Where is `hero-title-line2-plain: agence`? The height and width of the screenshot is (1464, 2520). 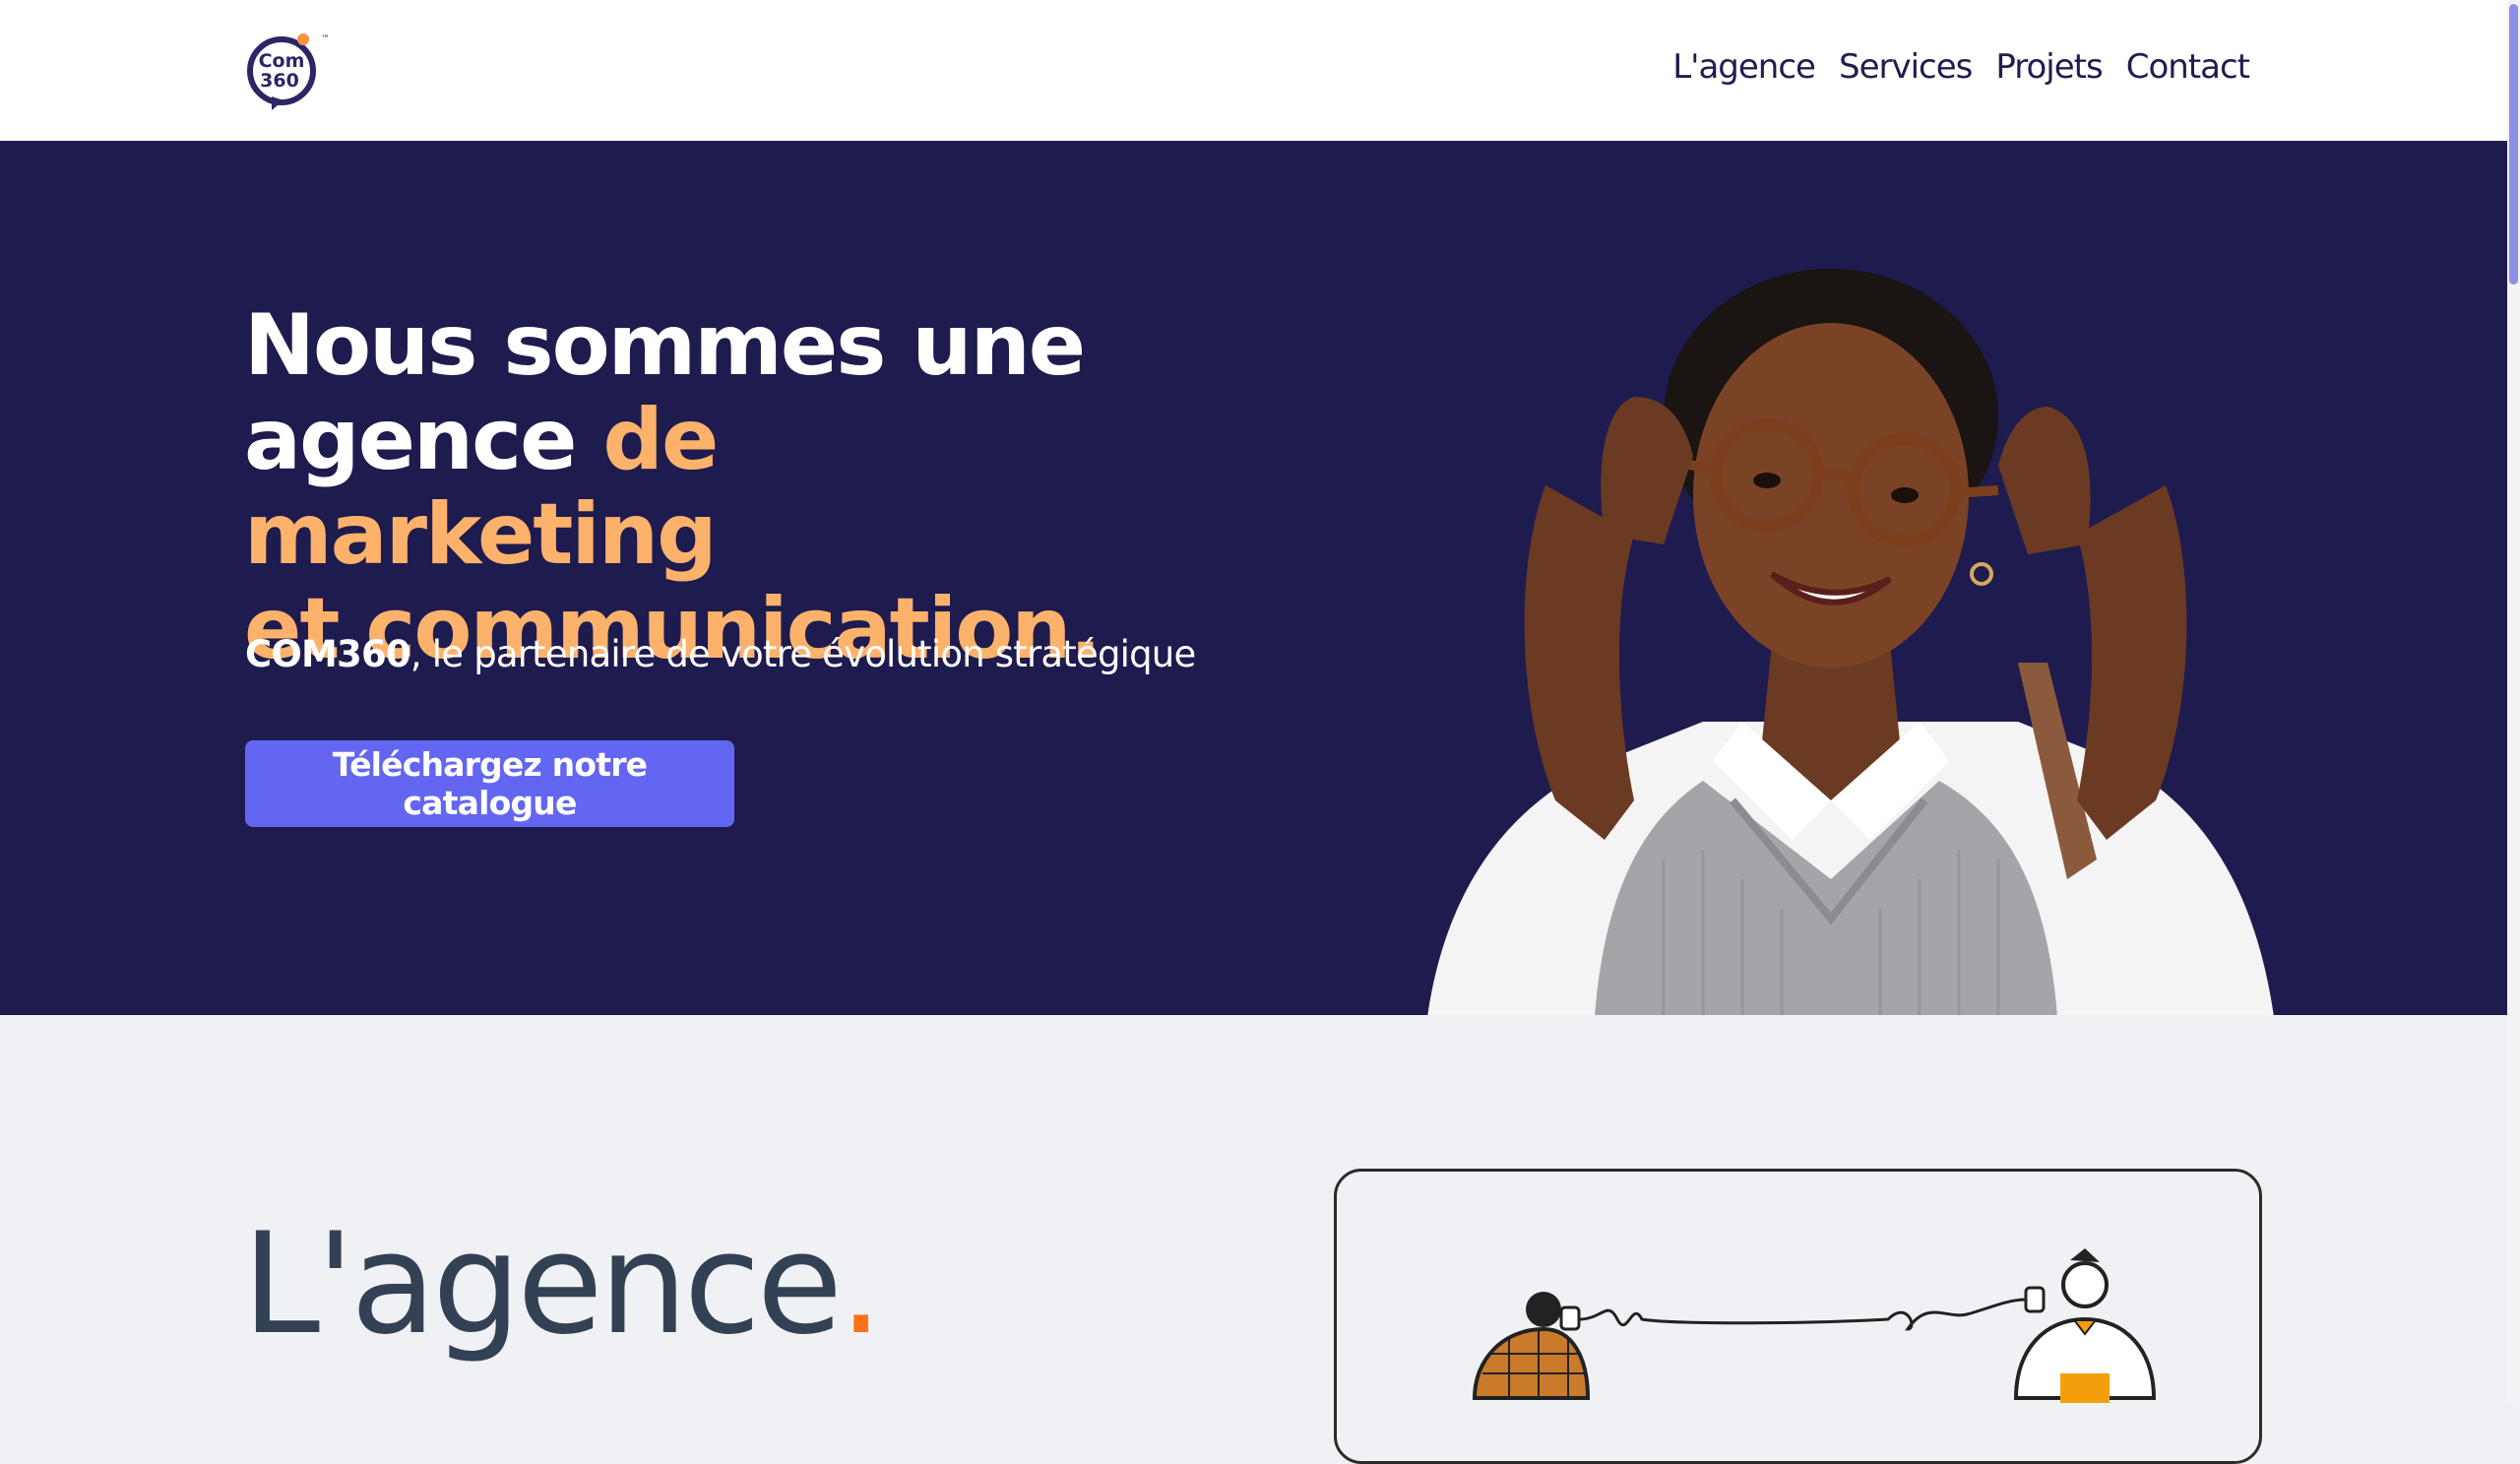
hero-title-line2-plain: agence is located at coordinates (423, 440).